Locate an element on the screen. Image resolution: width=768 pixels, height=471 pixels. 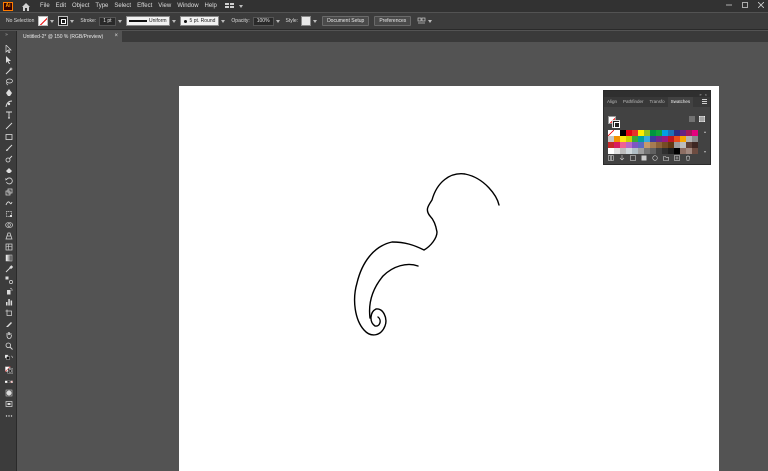
collapse-panel-icon: » is located at coordinates (700, 94).